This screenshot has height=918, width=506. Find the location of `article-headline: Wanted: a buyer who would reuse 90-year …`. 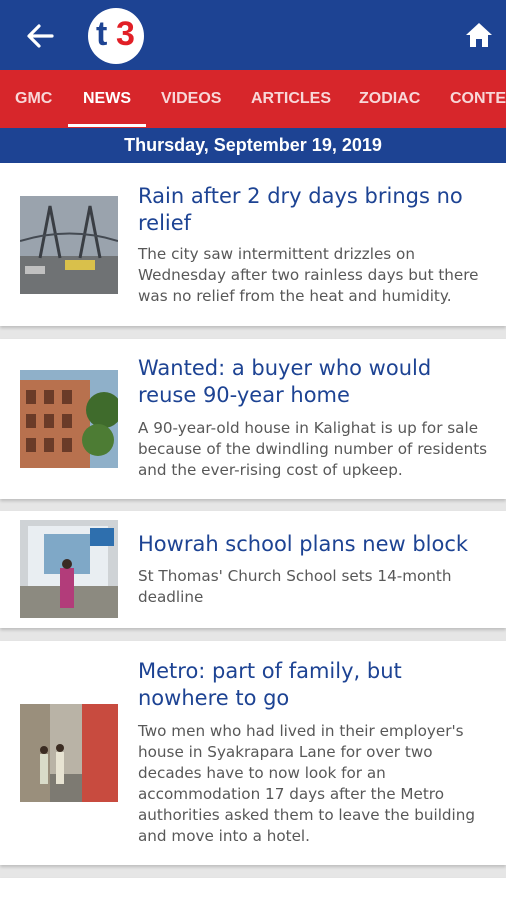

article-headline: Wanted: a buyer who would reuse 90-year … is located at coordinates (310, 382).